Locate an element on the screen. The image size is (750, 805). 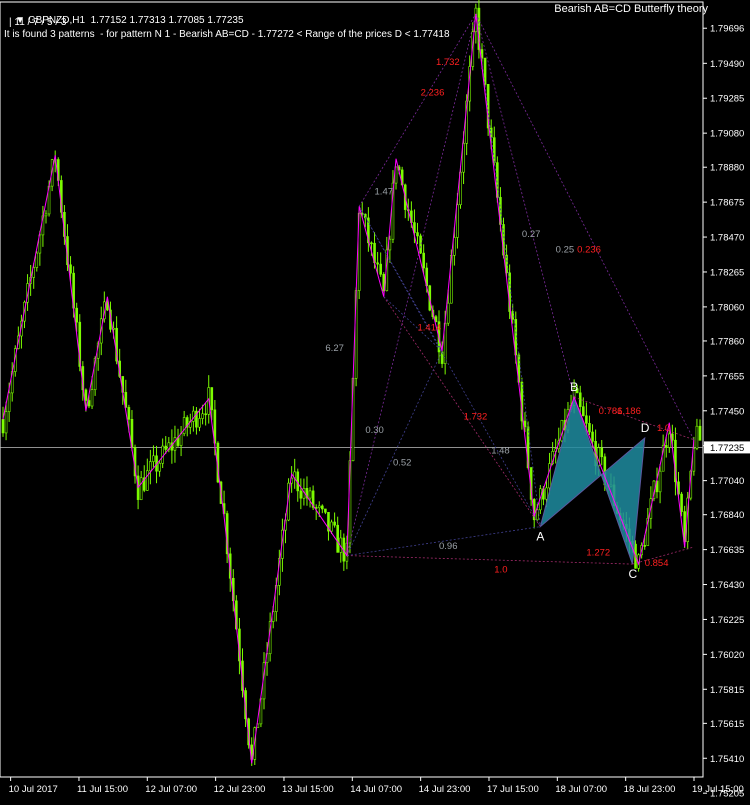
ratio-label: 0.236 is located at coordinates (589, 249).